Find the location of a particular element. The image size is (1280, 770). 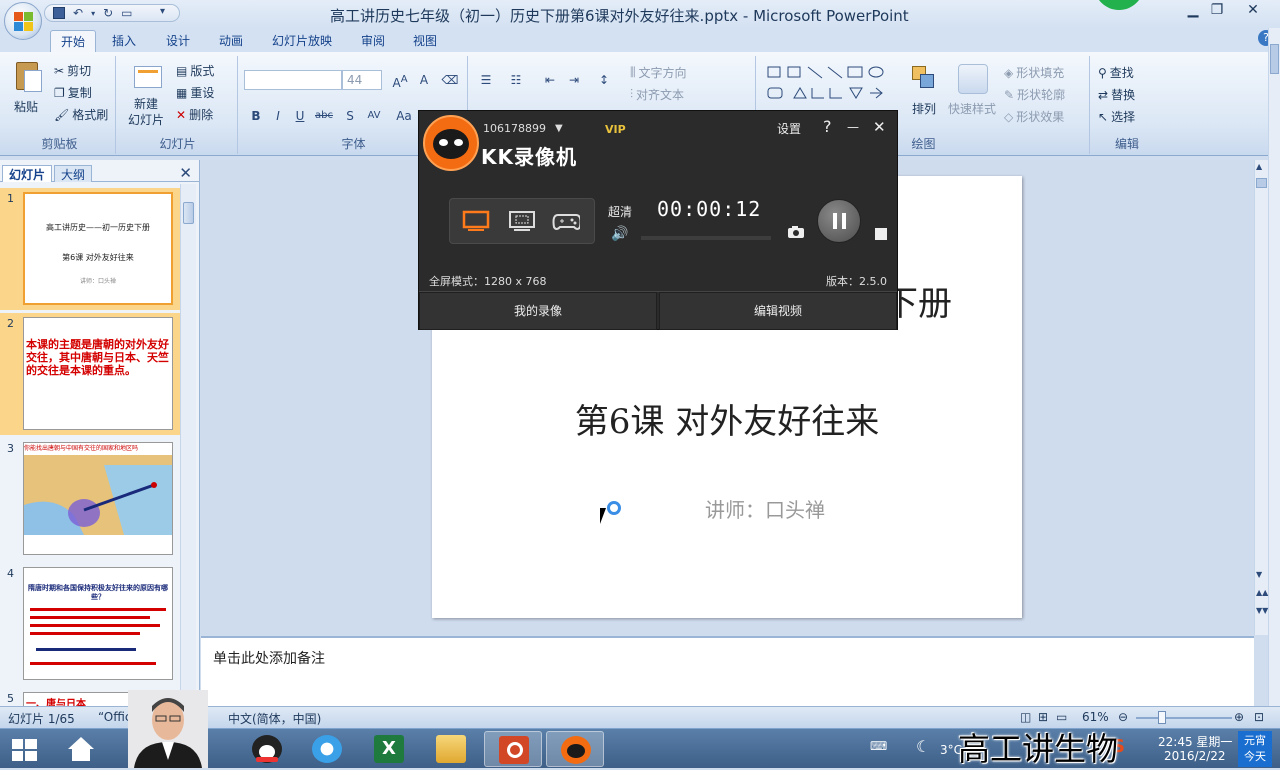

quick-styles-button: 快速样式 is located at coordinates (972, 108).